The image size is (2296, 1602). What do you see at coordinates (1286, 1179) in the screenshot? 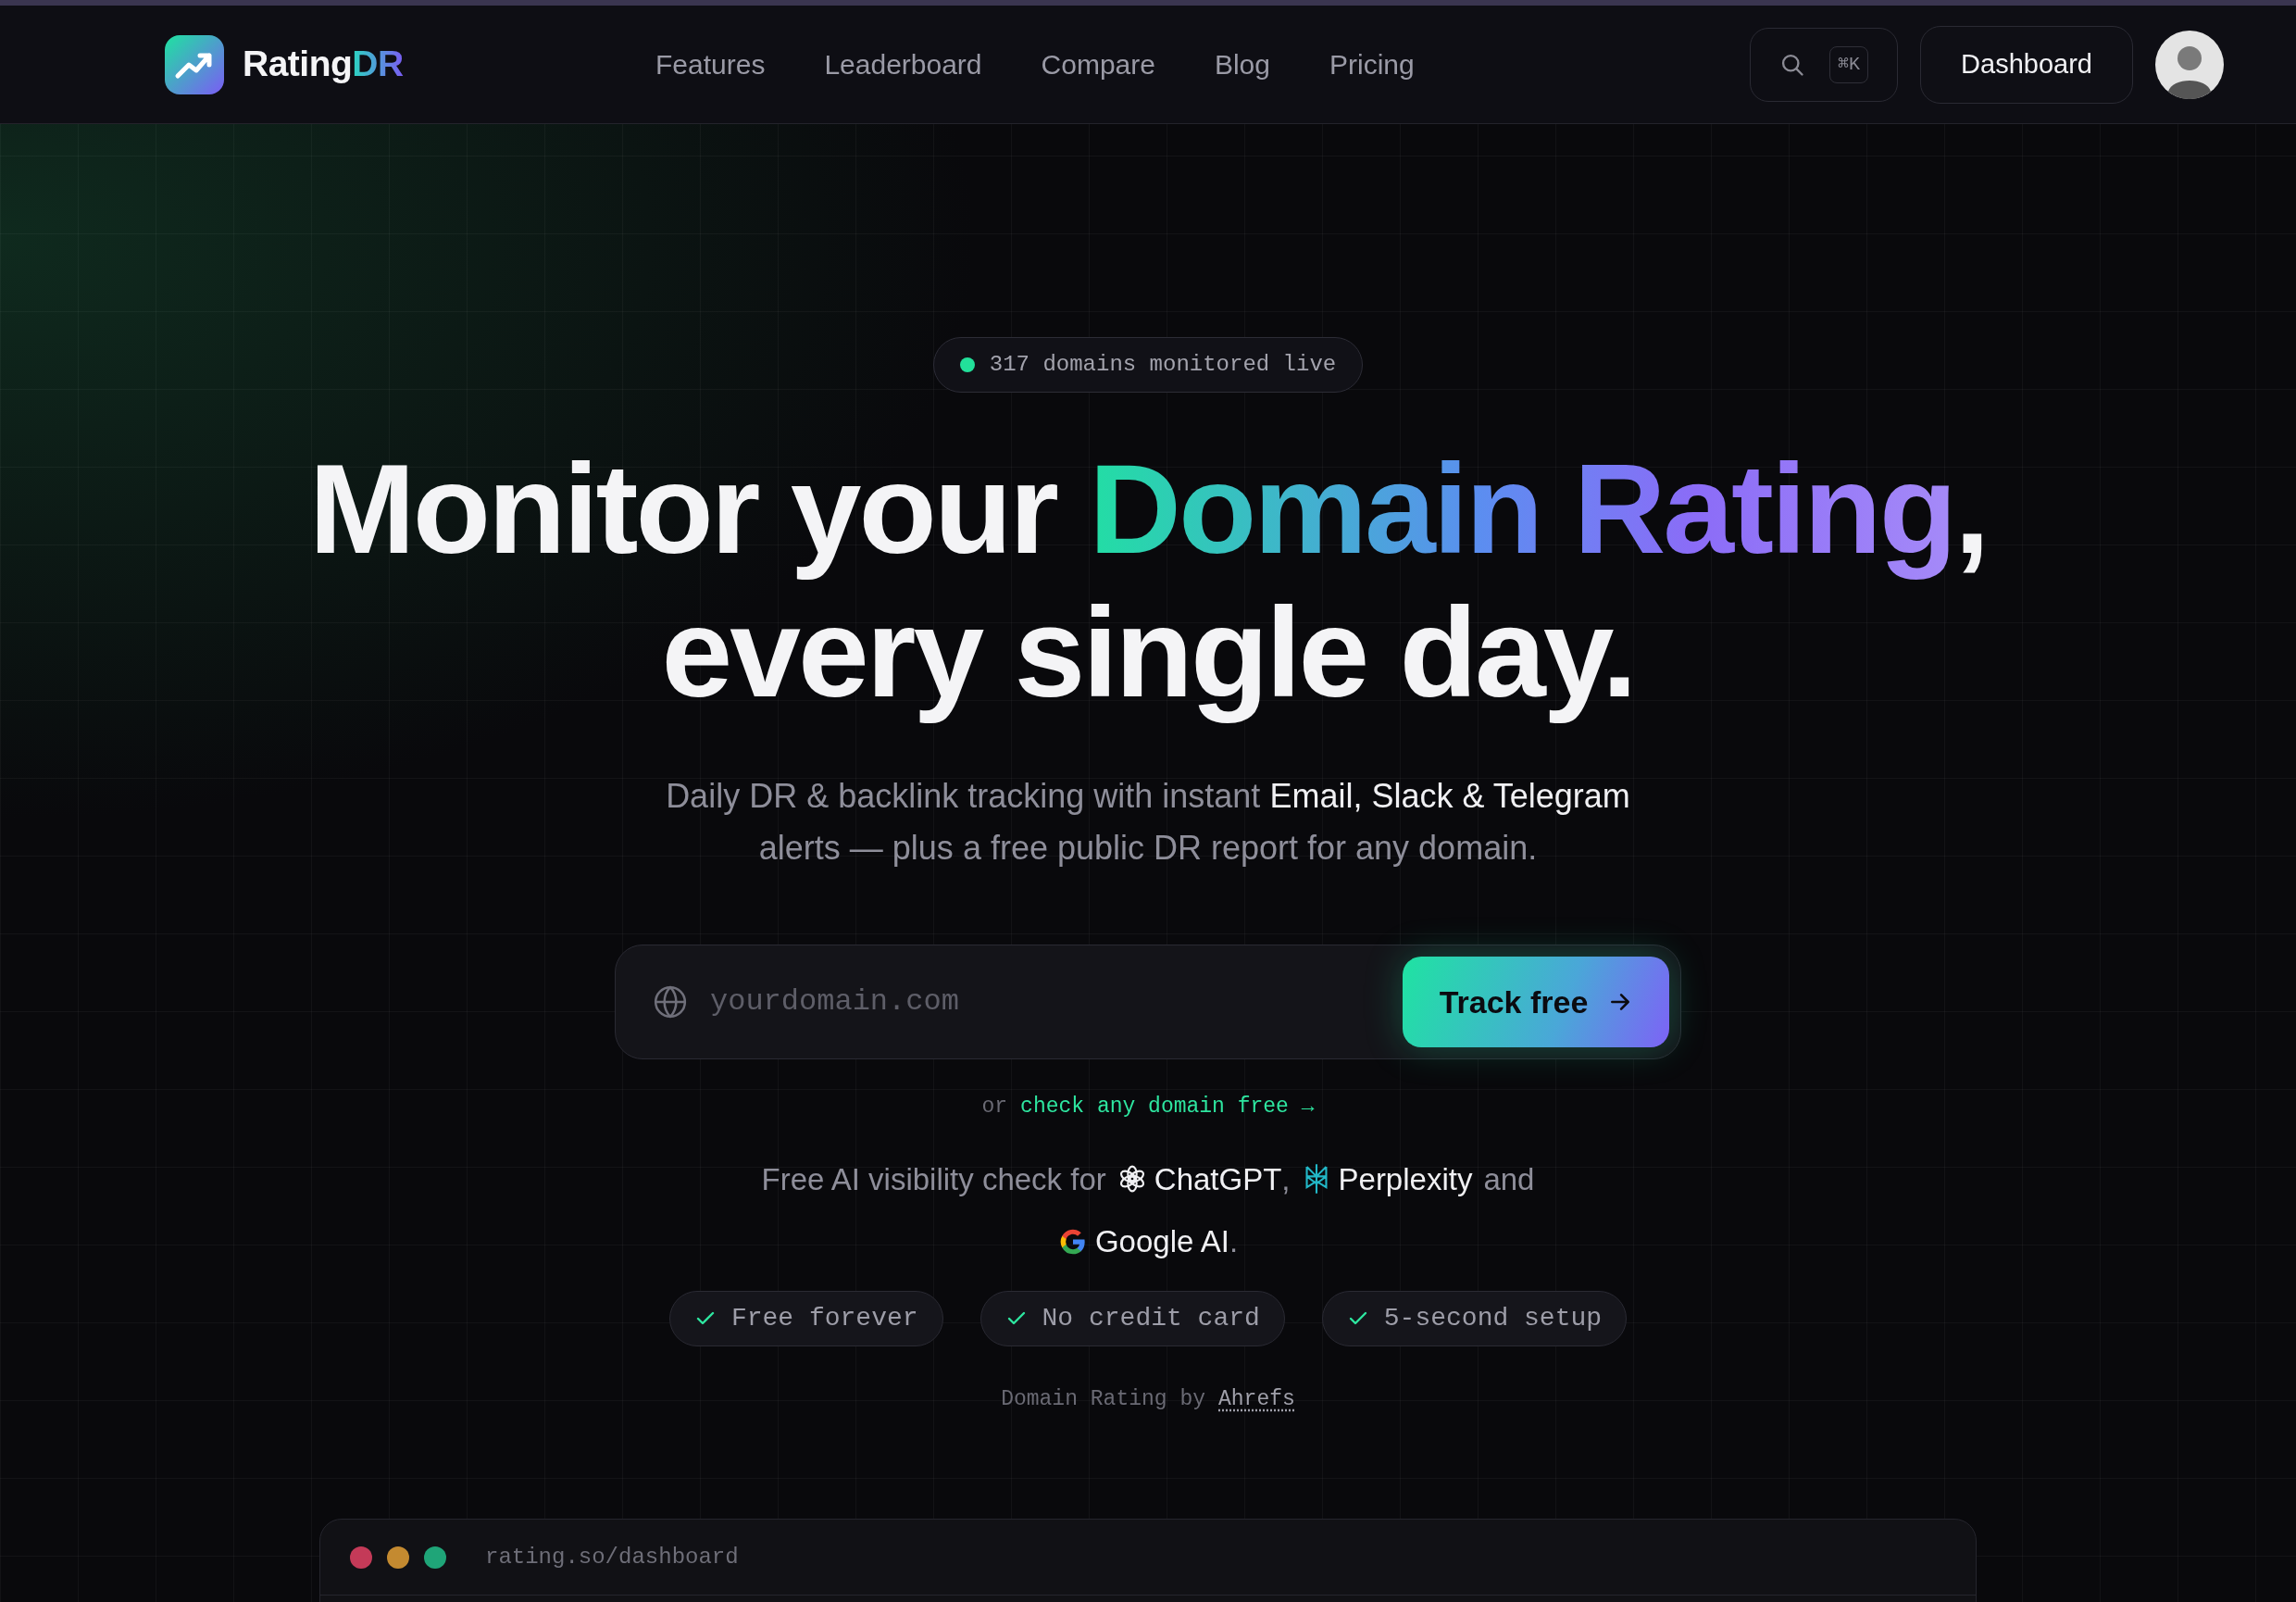
I see `ai-check-text: ,` at bounding box center [1286, 1179].